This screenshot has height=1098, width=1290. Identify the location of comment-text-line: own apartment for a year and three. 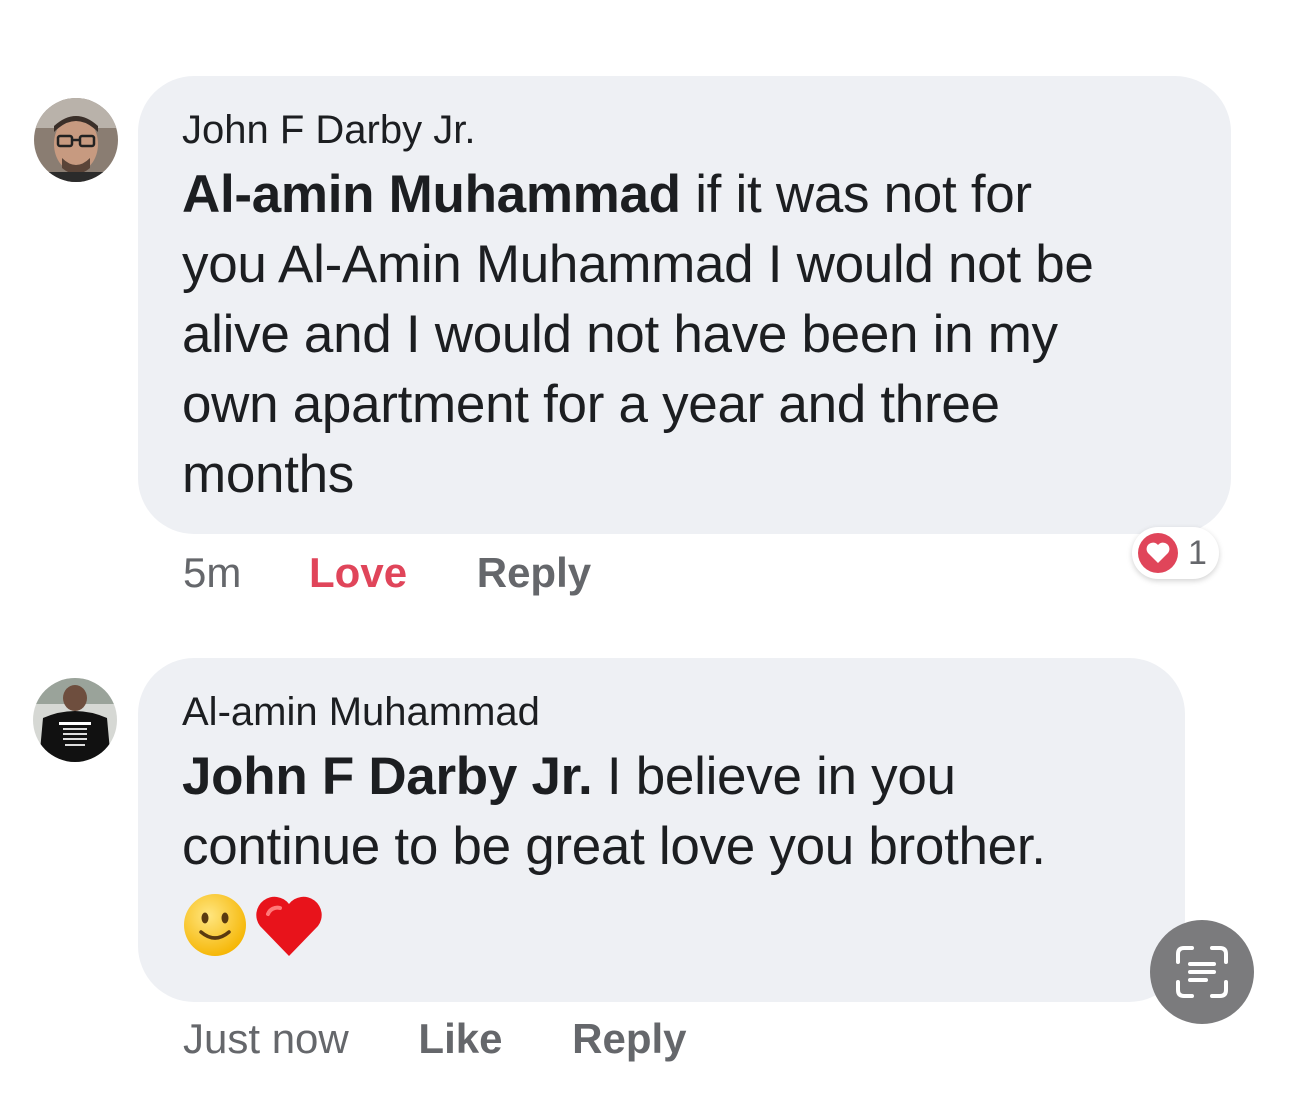
(591, 404).